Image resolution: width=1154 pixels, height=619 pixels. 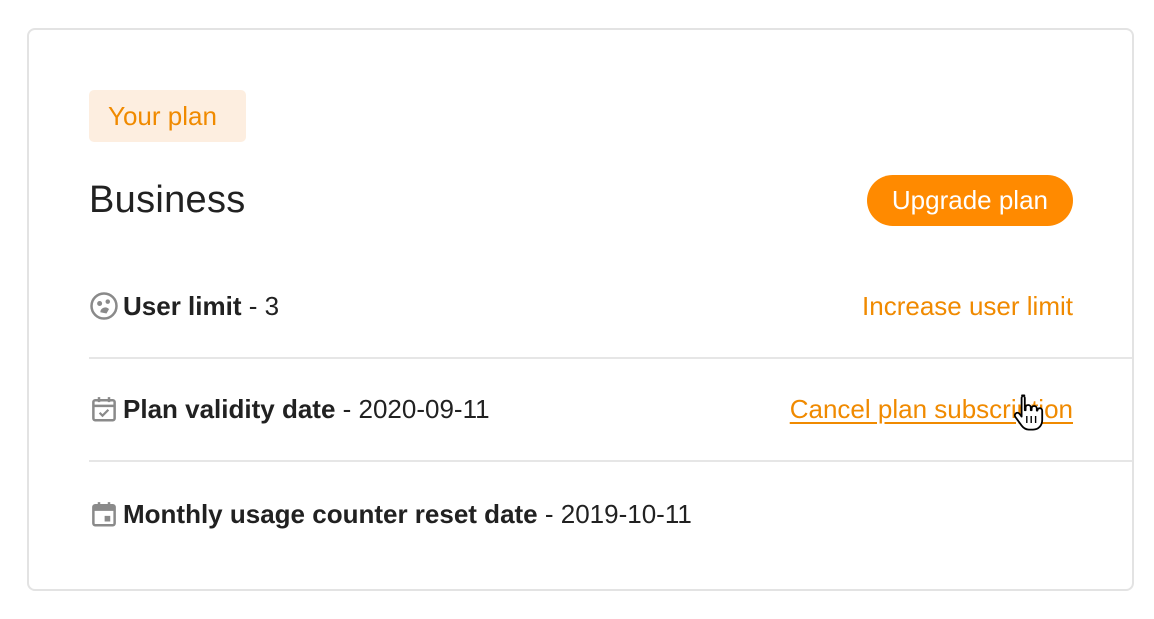 I want to click on calendar-icon, so click(x=106, y=514).